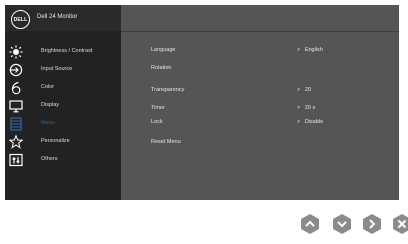 The height and width of the screenshot is (244, 408). Describe the element at coordinates (16, 124) in the screenshot. I see `menu-icon` at that location.